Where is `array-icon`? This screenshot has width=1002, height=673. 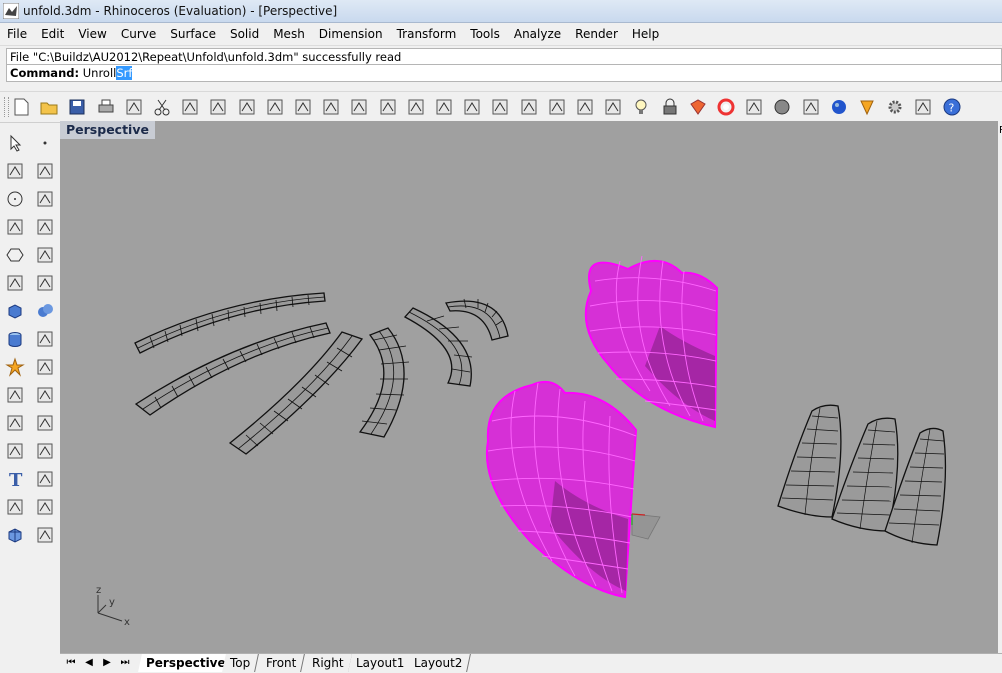
array-icon is located at coordinates (45, 423).